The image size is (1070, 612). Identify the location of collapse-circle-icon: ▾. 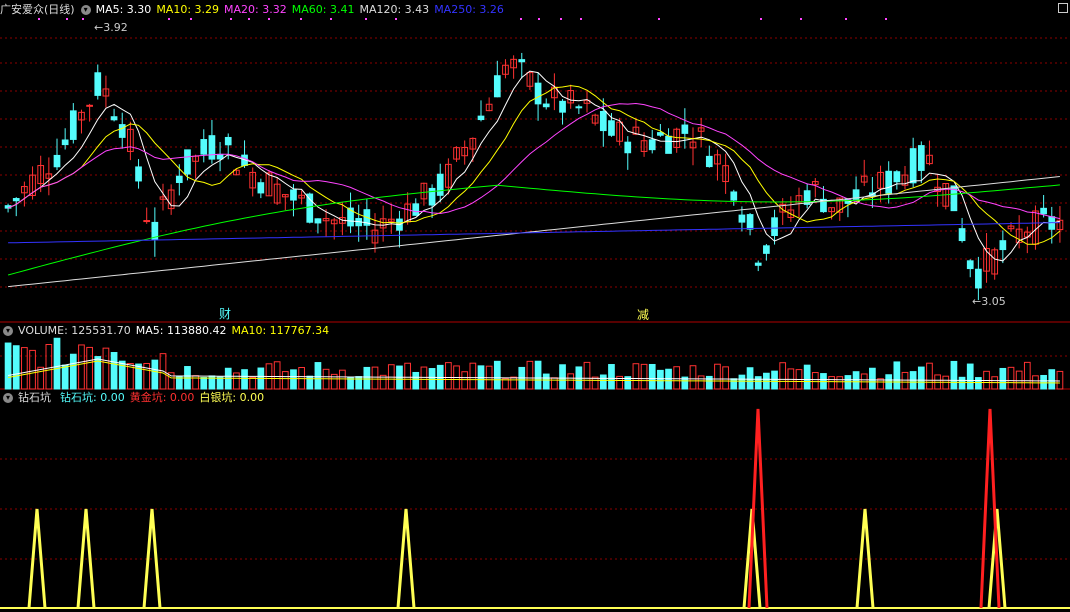
(85, 10).